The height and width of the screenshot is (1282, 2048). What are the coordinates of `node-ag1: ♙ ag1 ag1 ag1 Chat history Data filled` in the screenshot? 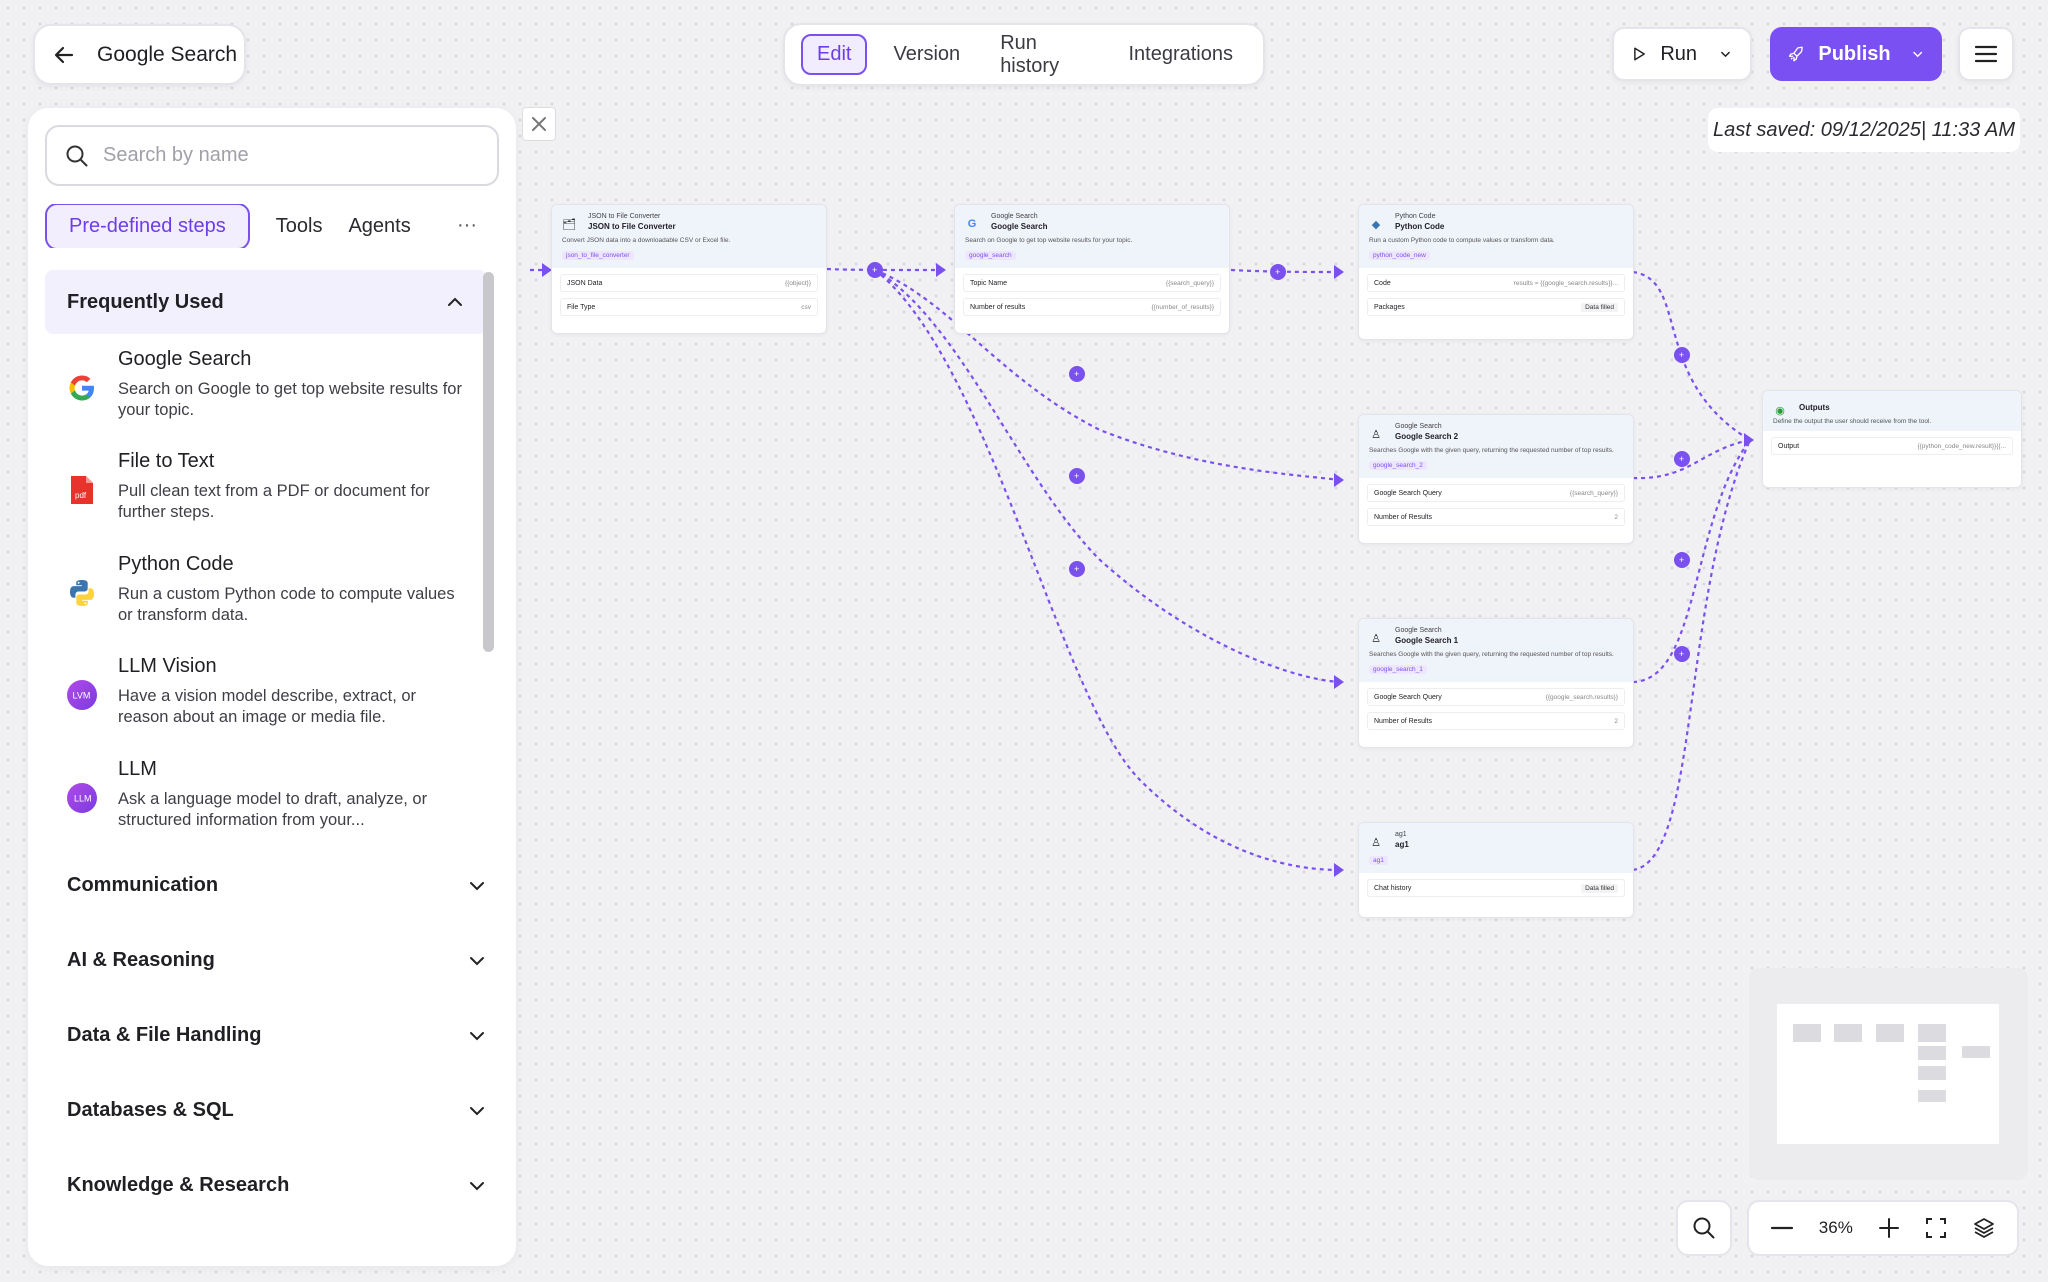 It's located at (1496, 870).